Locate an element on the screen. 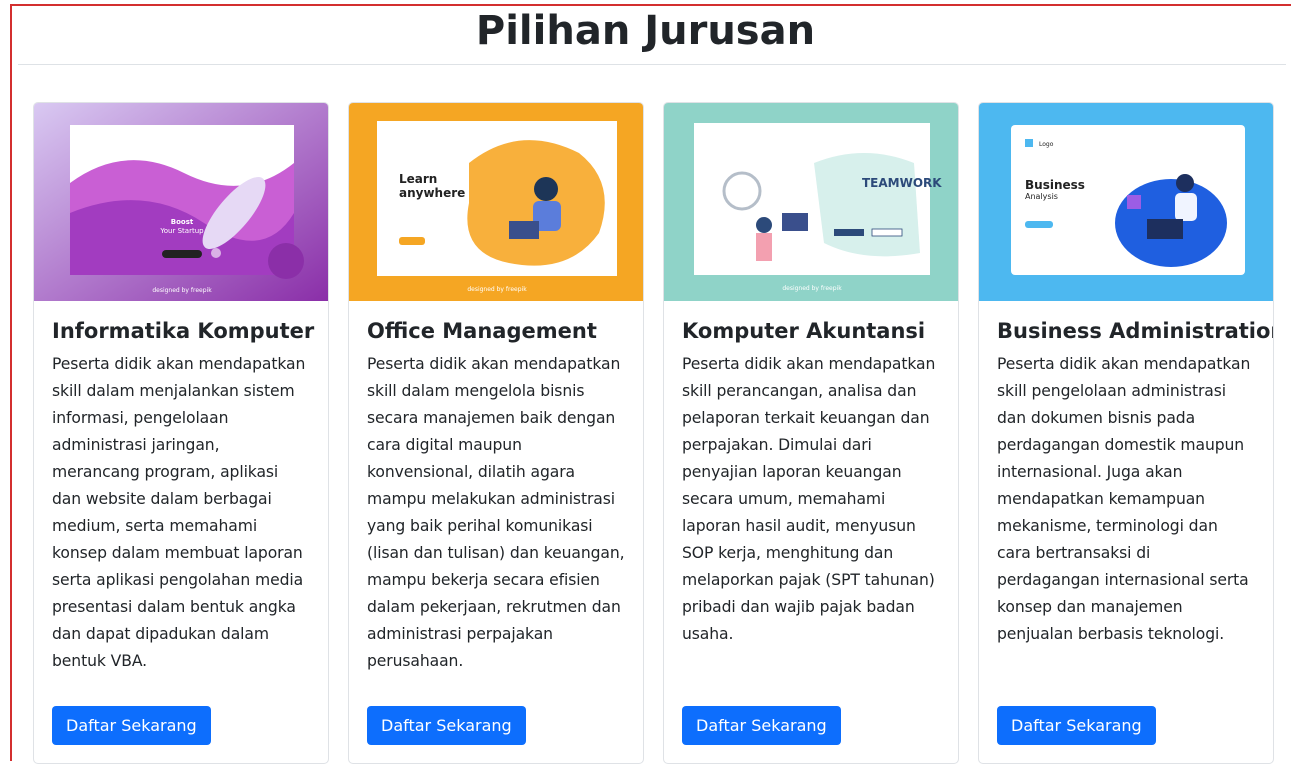 The height and width of the screenshot is (764, 1291). svg-text: Learn is located at coordinates (418, 179).